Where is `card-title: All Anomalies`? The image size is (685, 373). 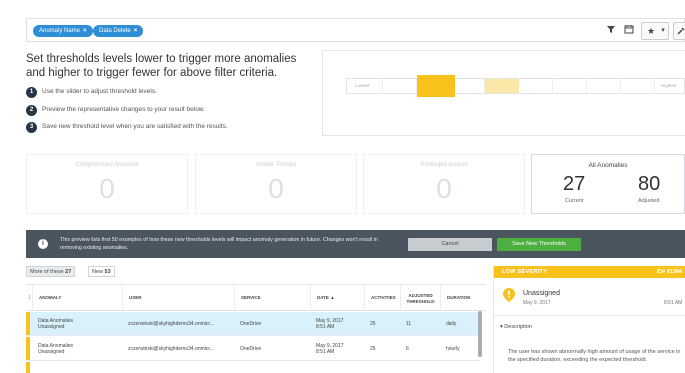
card-title: All Anomalies is located at coordinates (608, 165).